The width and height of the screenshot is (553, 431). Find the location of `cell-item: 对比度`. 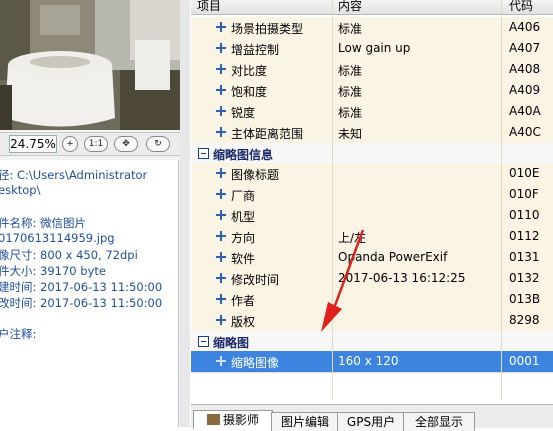

cell-item: 对比度 is located at coordinates (249, 71).